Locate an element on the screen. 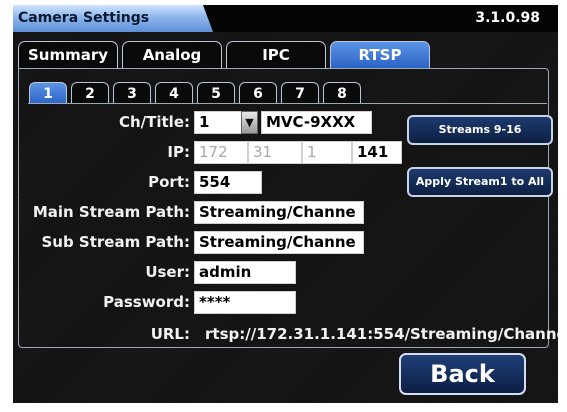 This screenshot has height=412, width=567. apply-stream1-to-all-button: Apply Stream1 to All is located at coordinates (480, 182).